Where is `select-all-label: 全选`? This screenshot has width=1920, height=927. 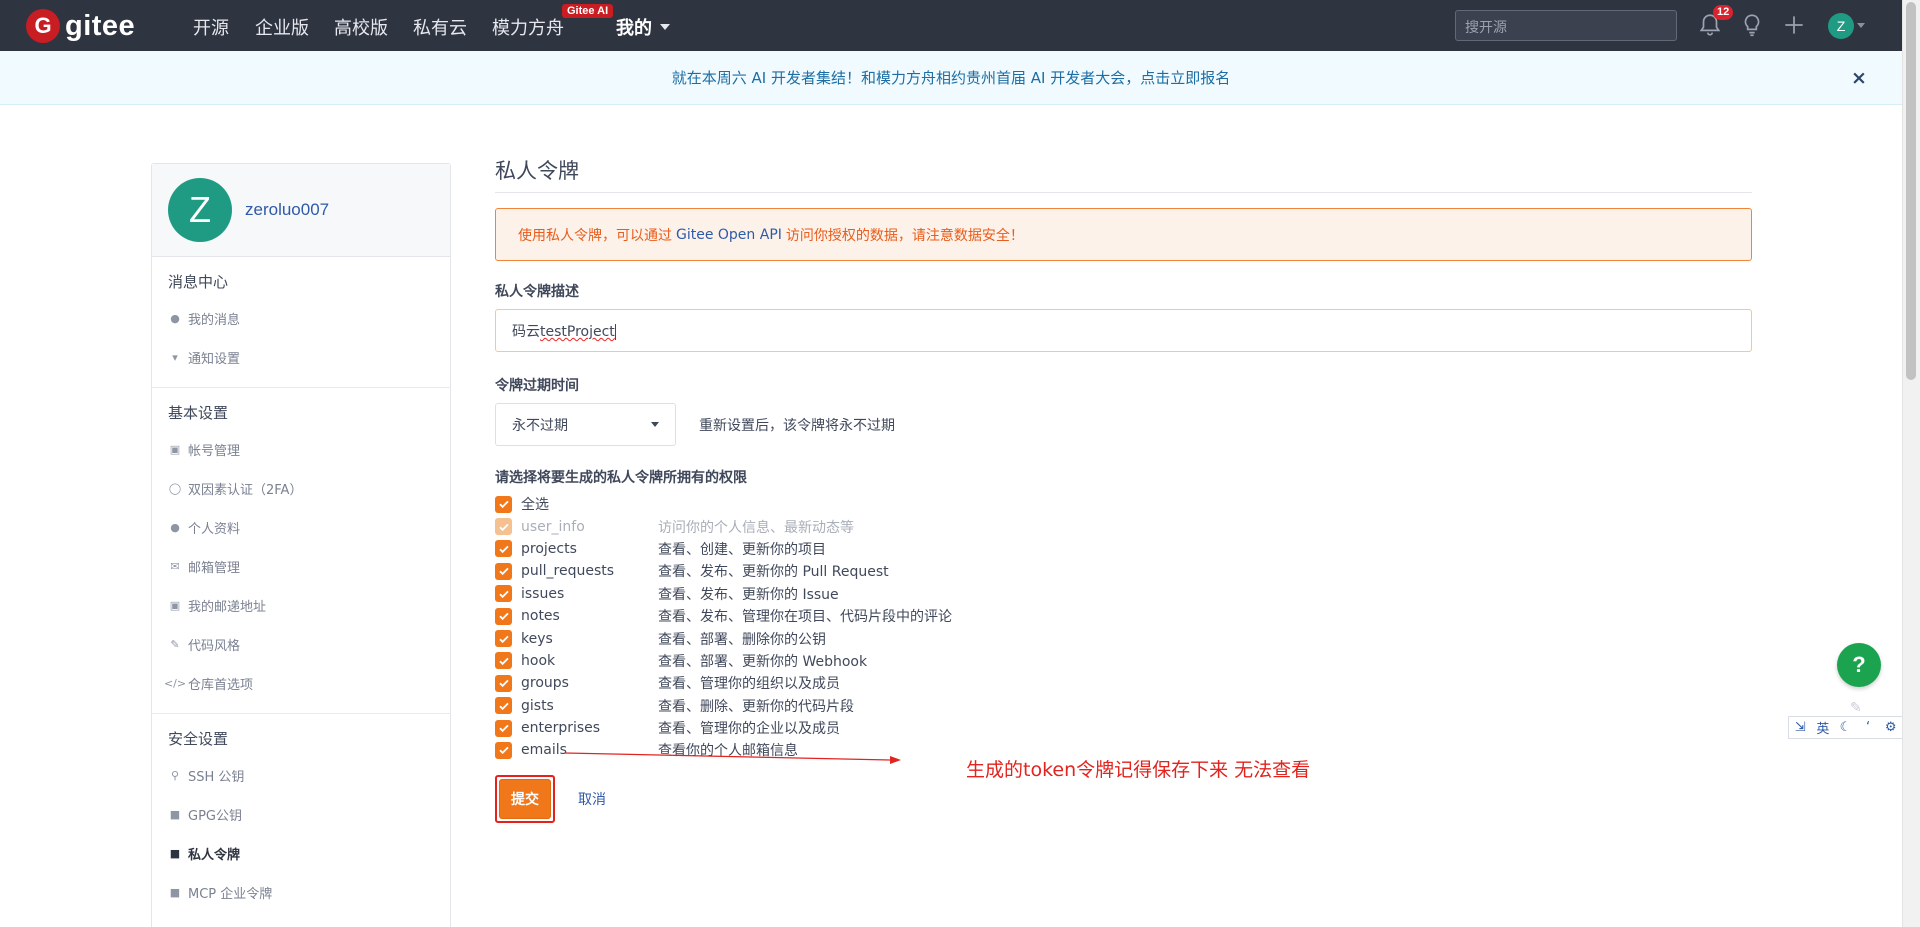 select-all-label: 全选 is located at coordinates (535, 505).